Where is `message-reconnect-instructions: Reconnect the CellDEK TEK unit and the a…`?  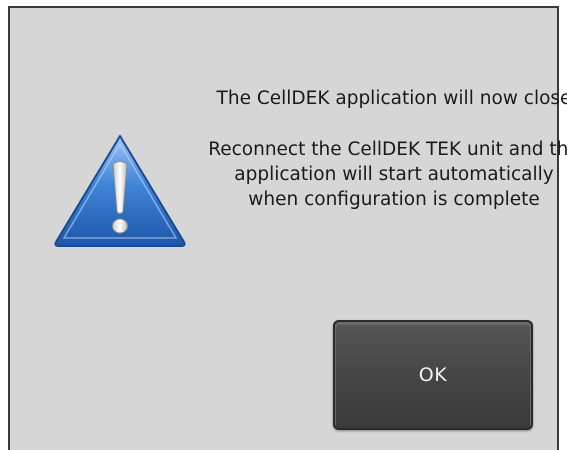
message-reconnect-instructions: Reconnect the CellDEK TEK unit and the a… is located at coordinates (387, 174).